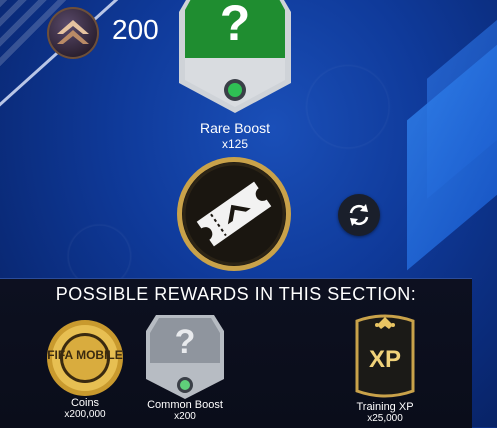  I want to click on rare-boost-card: ?, so click(235, 56).